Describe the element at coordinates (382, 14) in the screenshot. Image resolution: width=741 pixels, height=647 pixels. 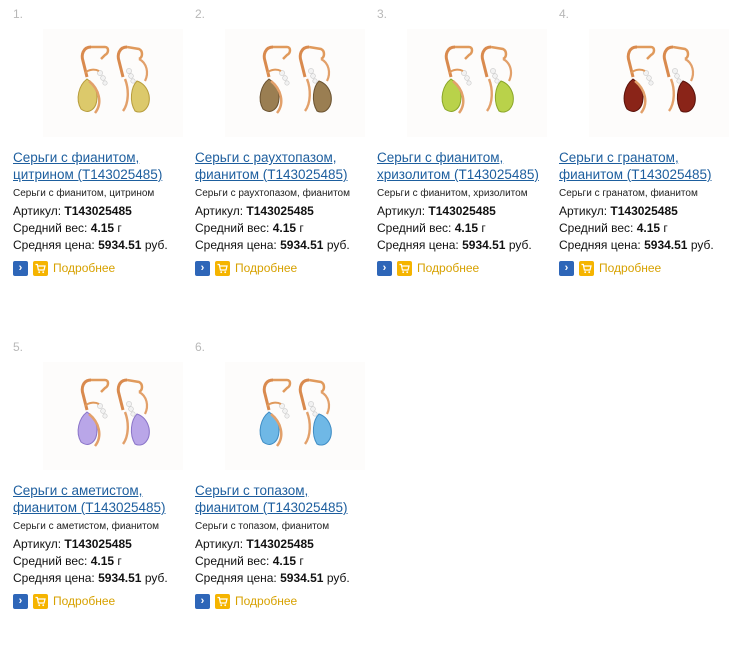
I see `product-number: 3.` at that location.